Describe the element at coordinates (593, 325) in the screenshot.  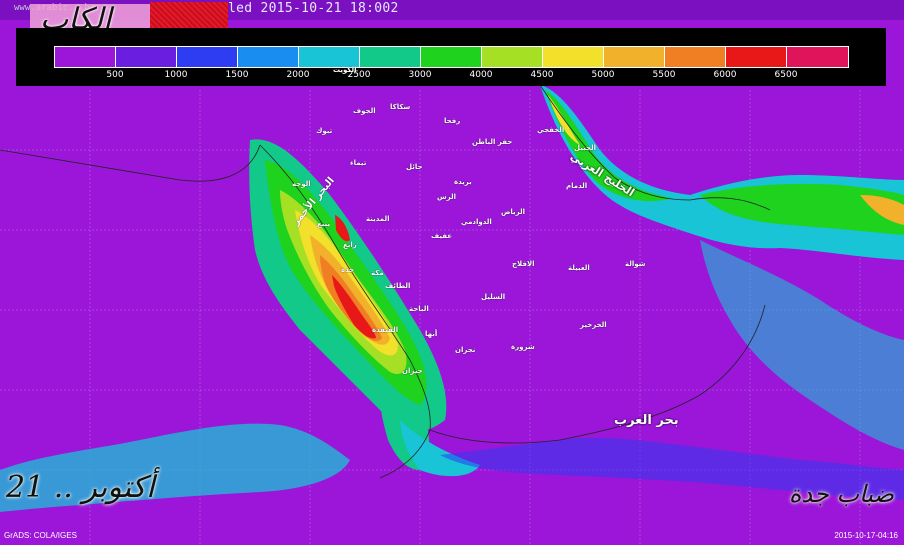
I see `city-label-kharkhir: الخرخير` at that location.